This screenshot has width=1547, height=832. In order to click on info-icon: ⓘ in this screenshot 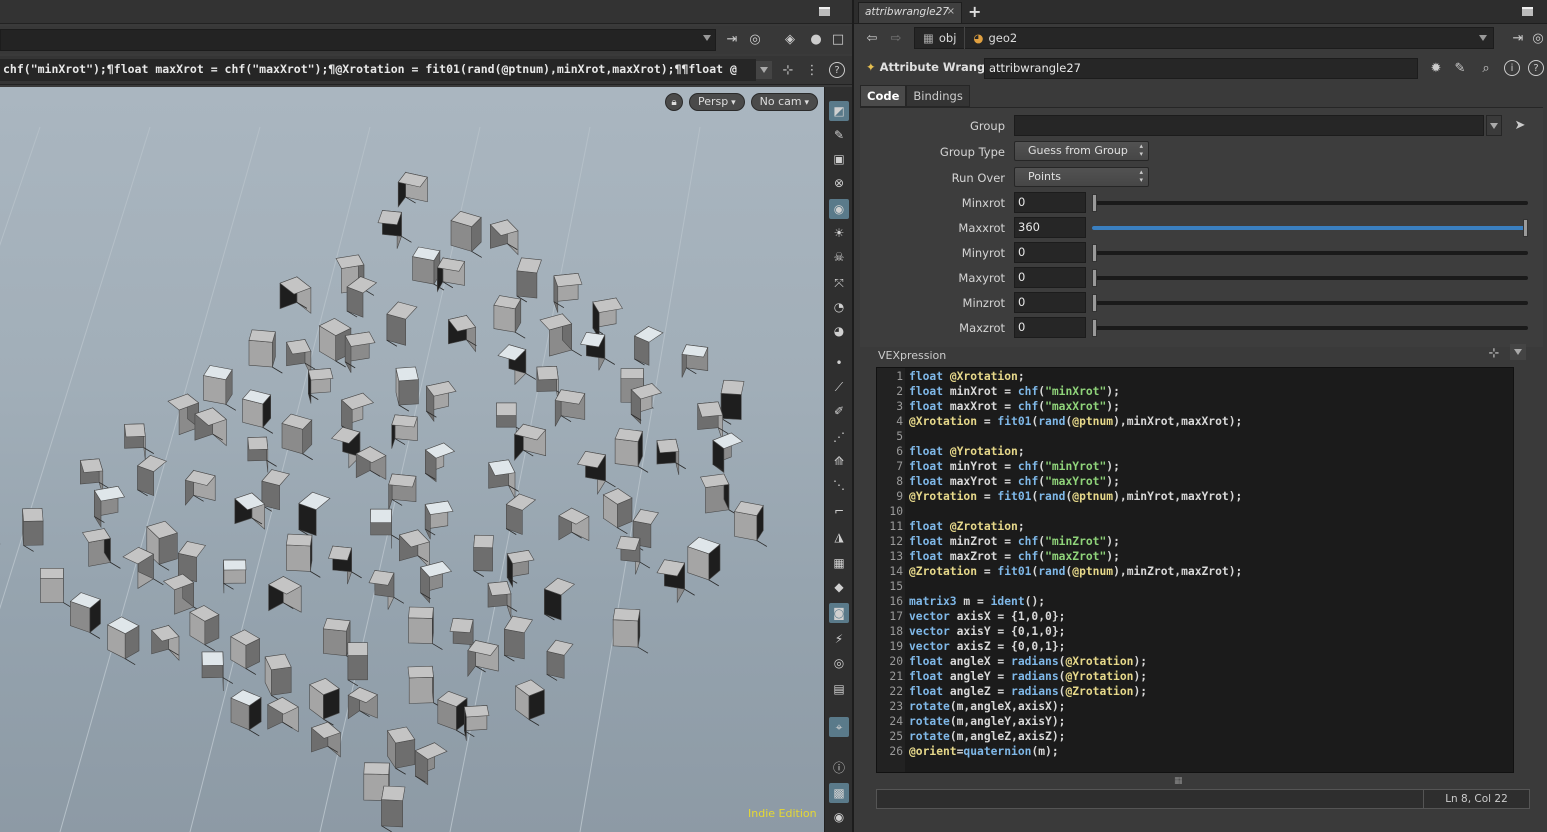, I will do `click(839, 767)`.